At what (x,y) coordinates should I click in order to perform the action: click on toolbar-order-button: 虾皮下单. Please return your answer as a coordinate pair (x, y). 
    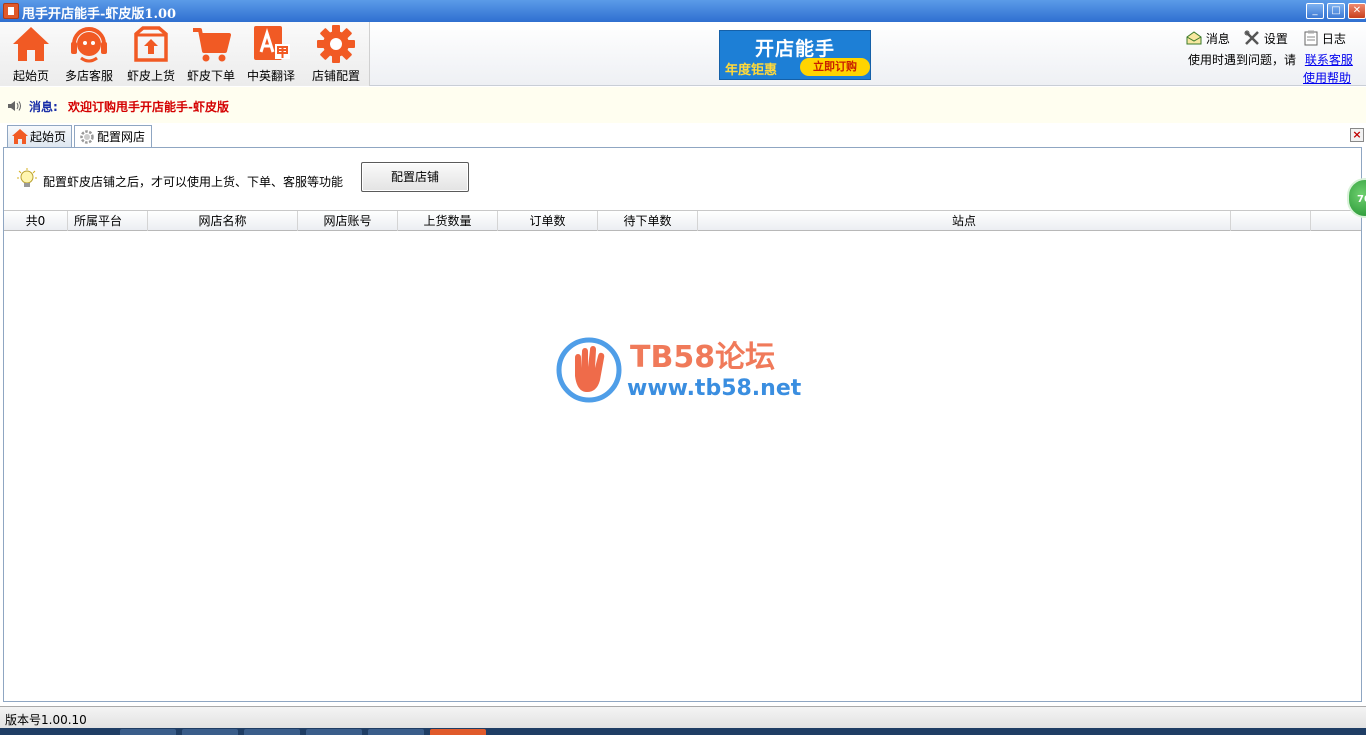
    Looking at the image, I should click on (211, 55).